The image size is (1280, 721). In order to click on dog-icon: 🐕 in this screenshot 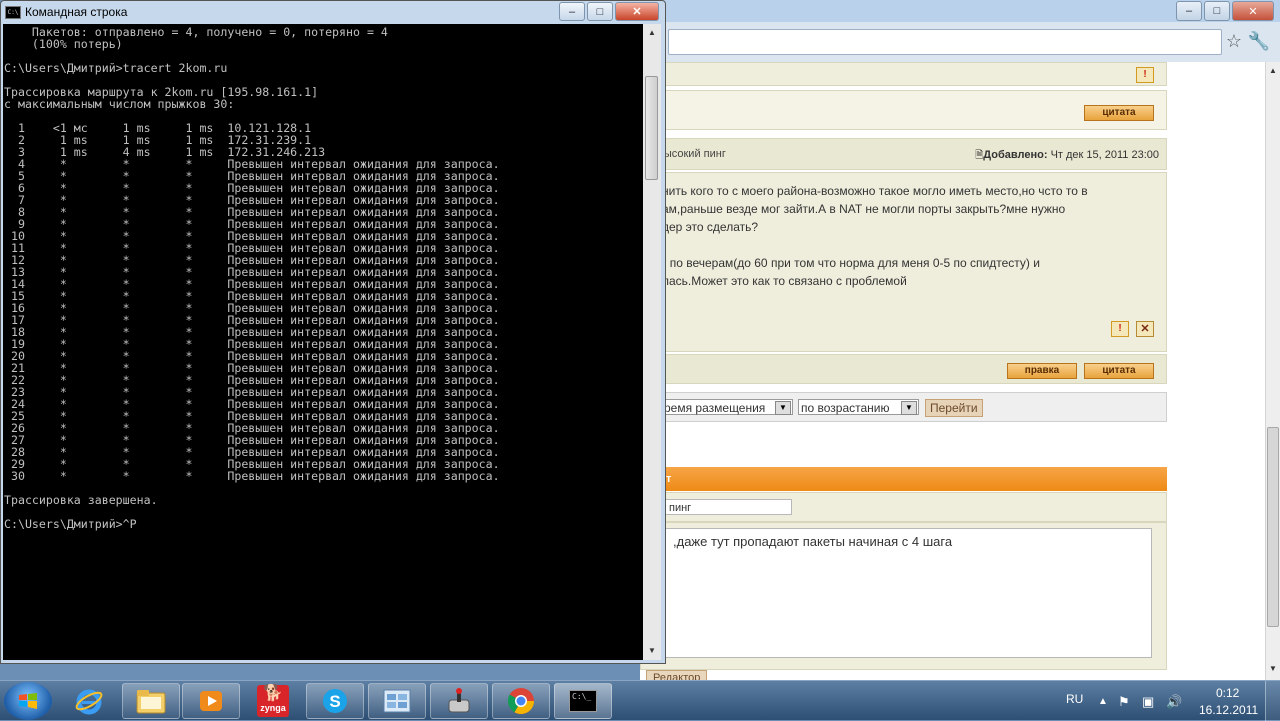, I will do `click(273, 693)`.